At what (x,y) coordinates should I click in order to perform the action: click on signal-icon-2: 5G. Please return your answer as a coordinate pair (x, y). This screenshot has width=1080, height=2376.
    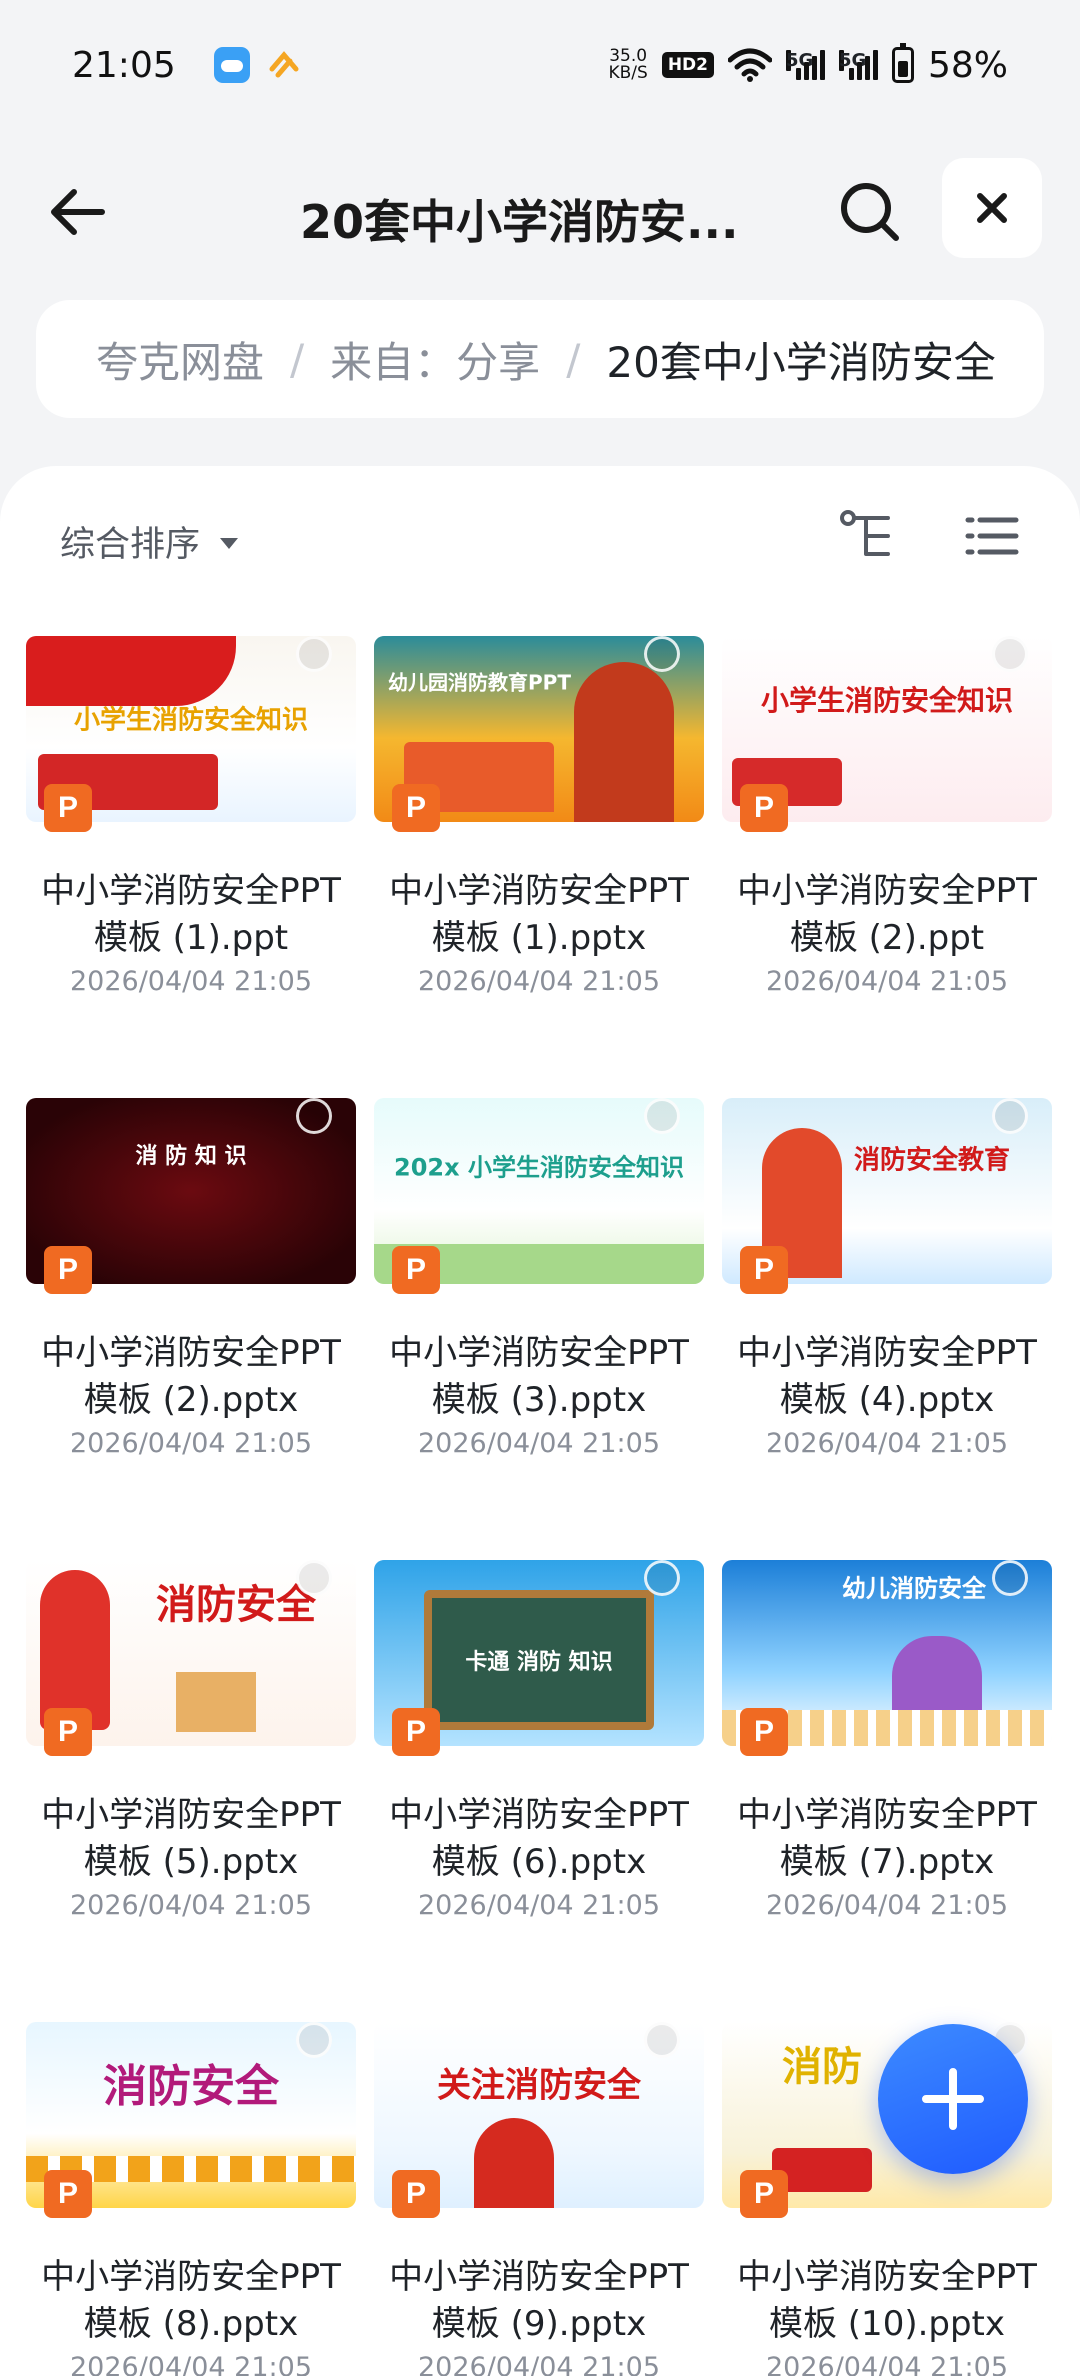
    Looking at the image, I should click on (858, 65).